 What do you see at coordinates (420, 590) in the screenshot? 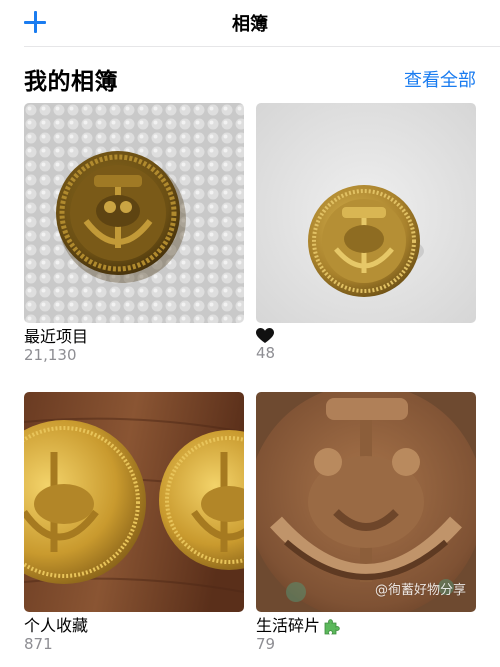
I see `watermark: @徇蓄好物分享` at bounding box center [420, 590].